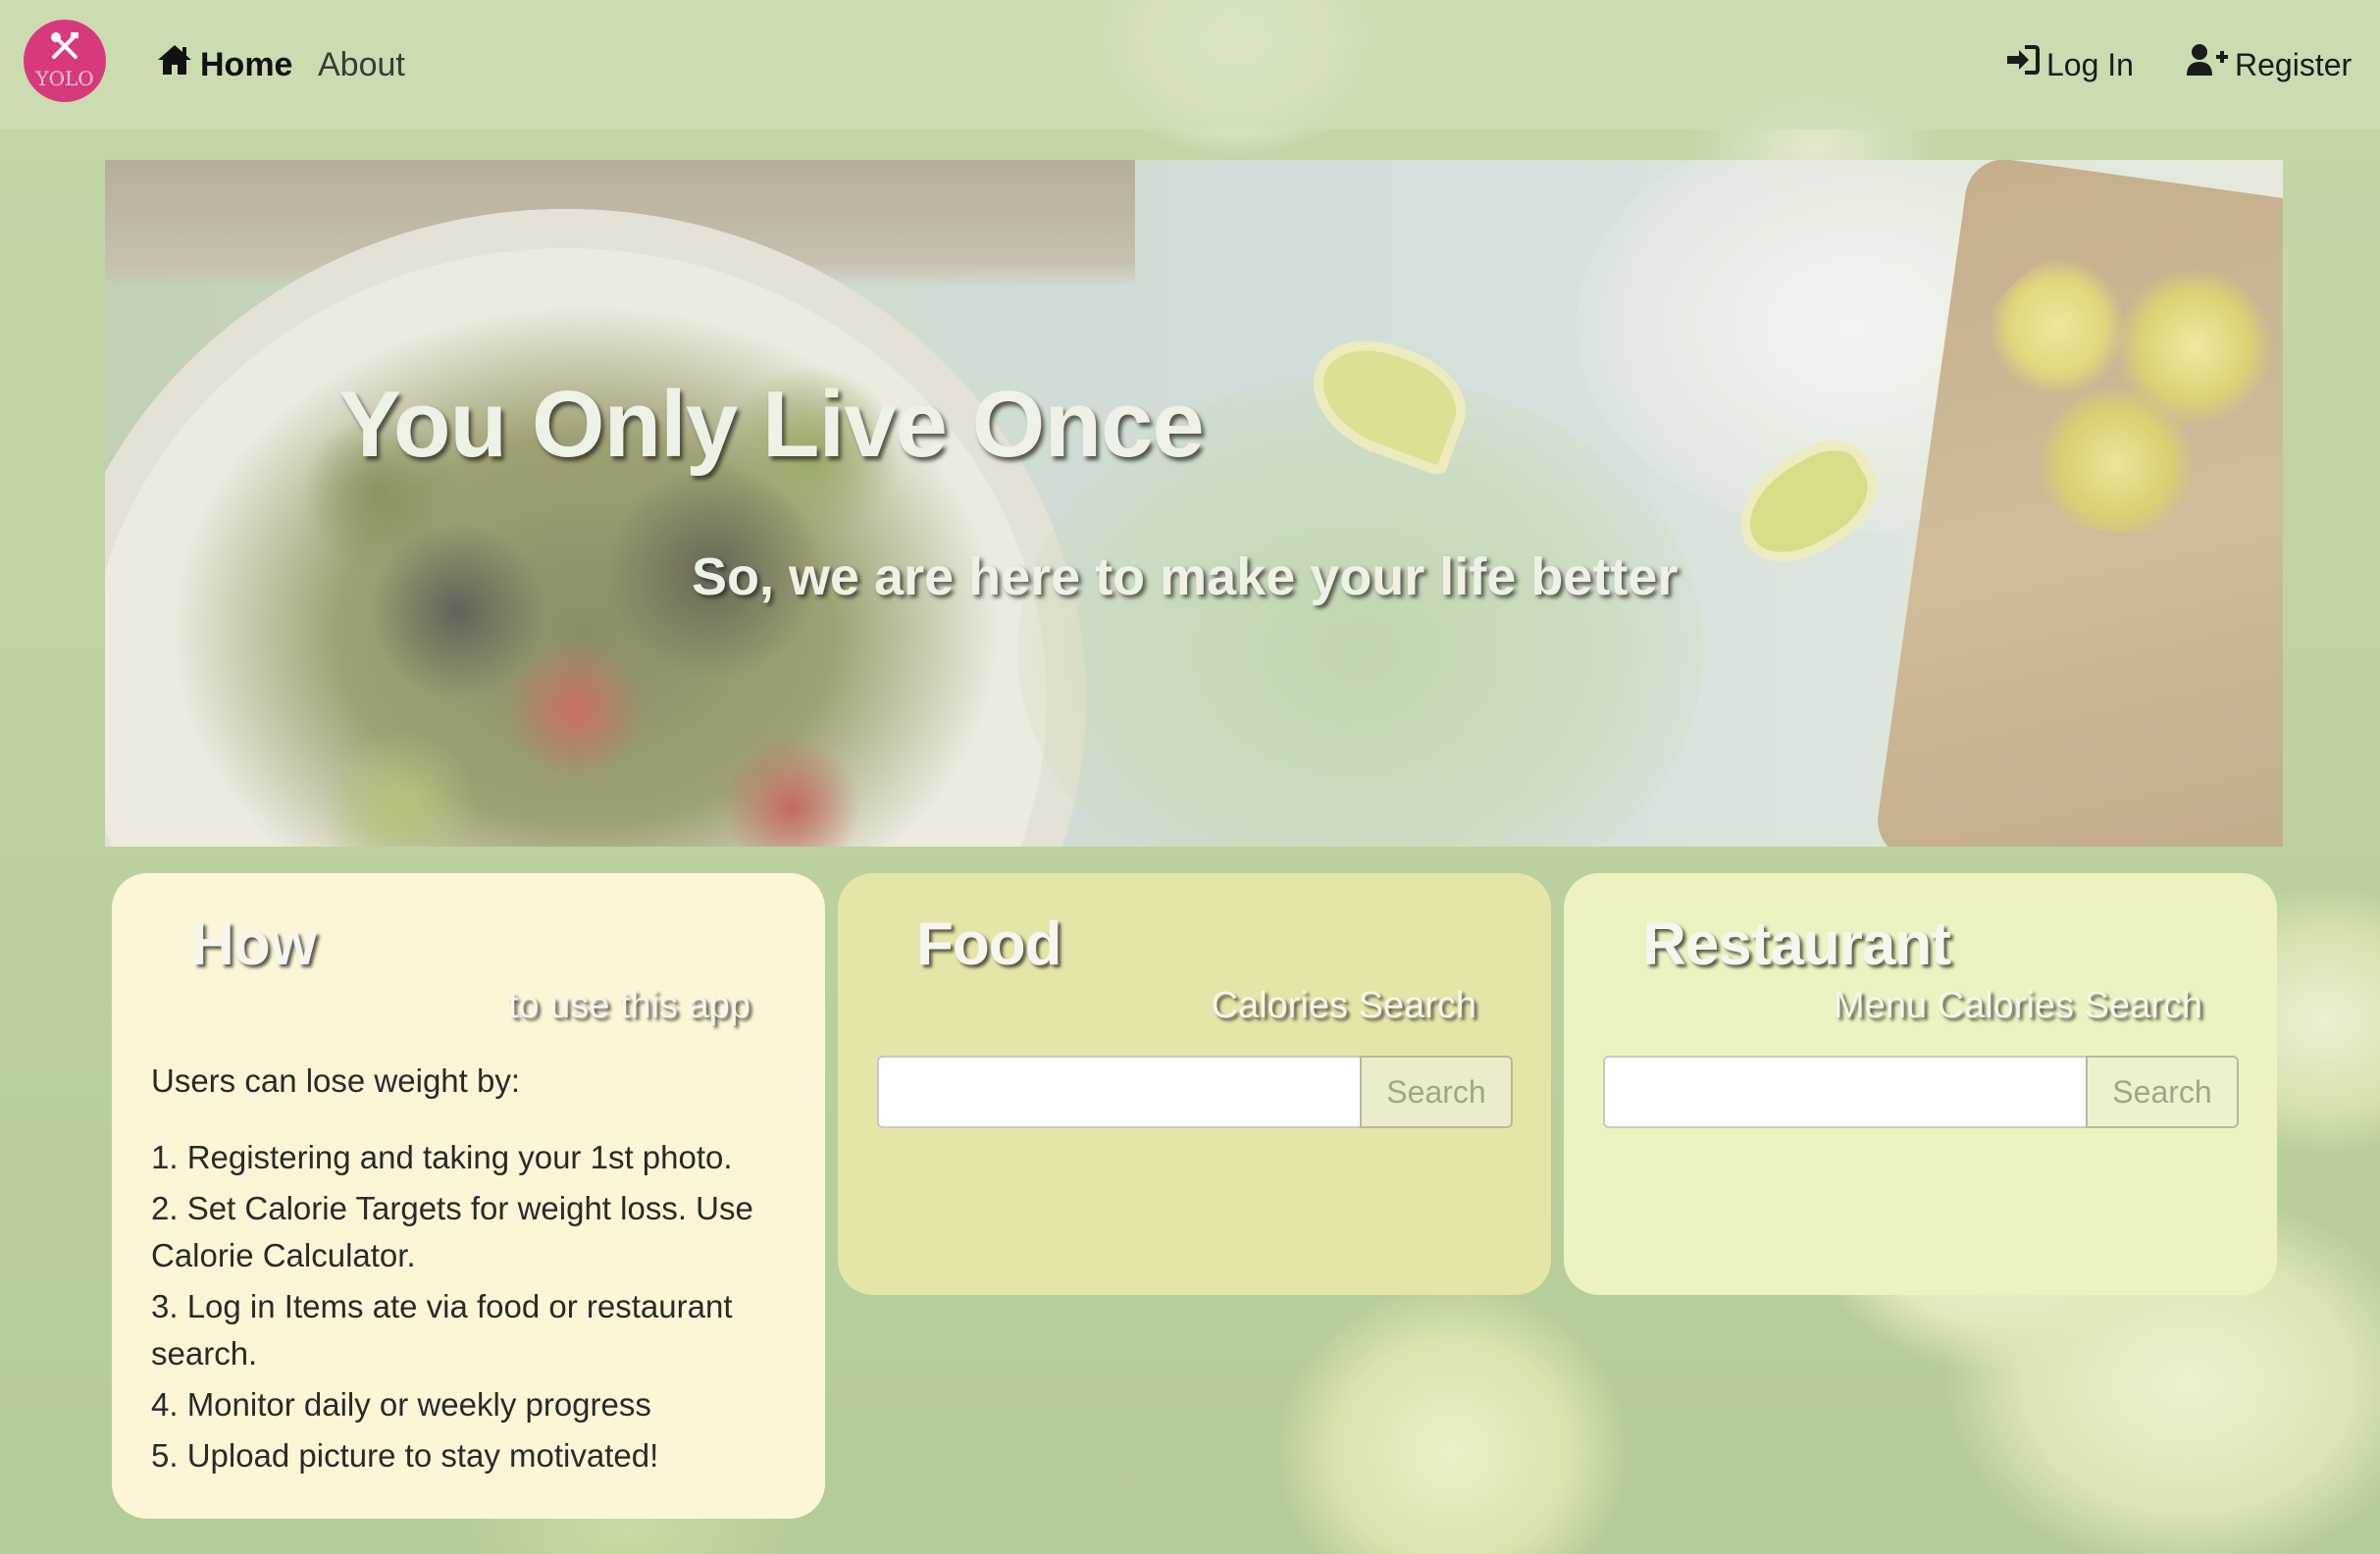  I want to click on nav-register-link: Register, so click(2269, 64).